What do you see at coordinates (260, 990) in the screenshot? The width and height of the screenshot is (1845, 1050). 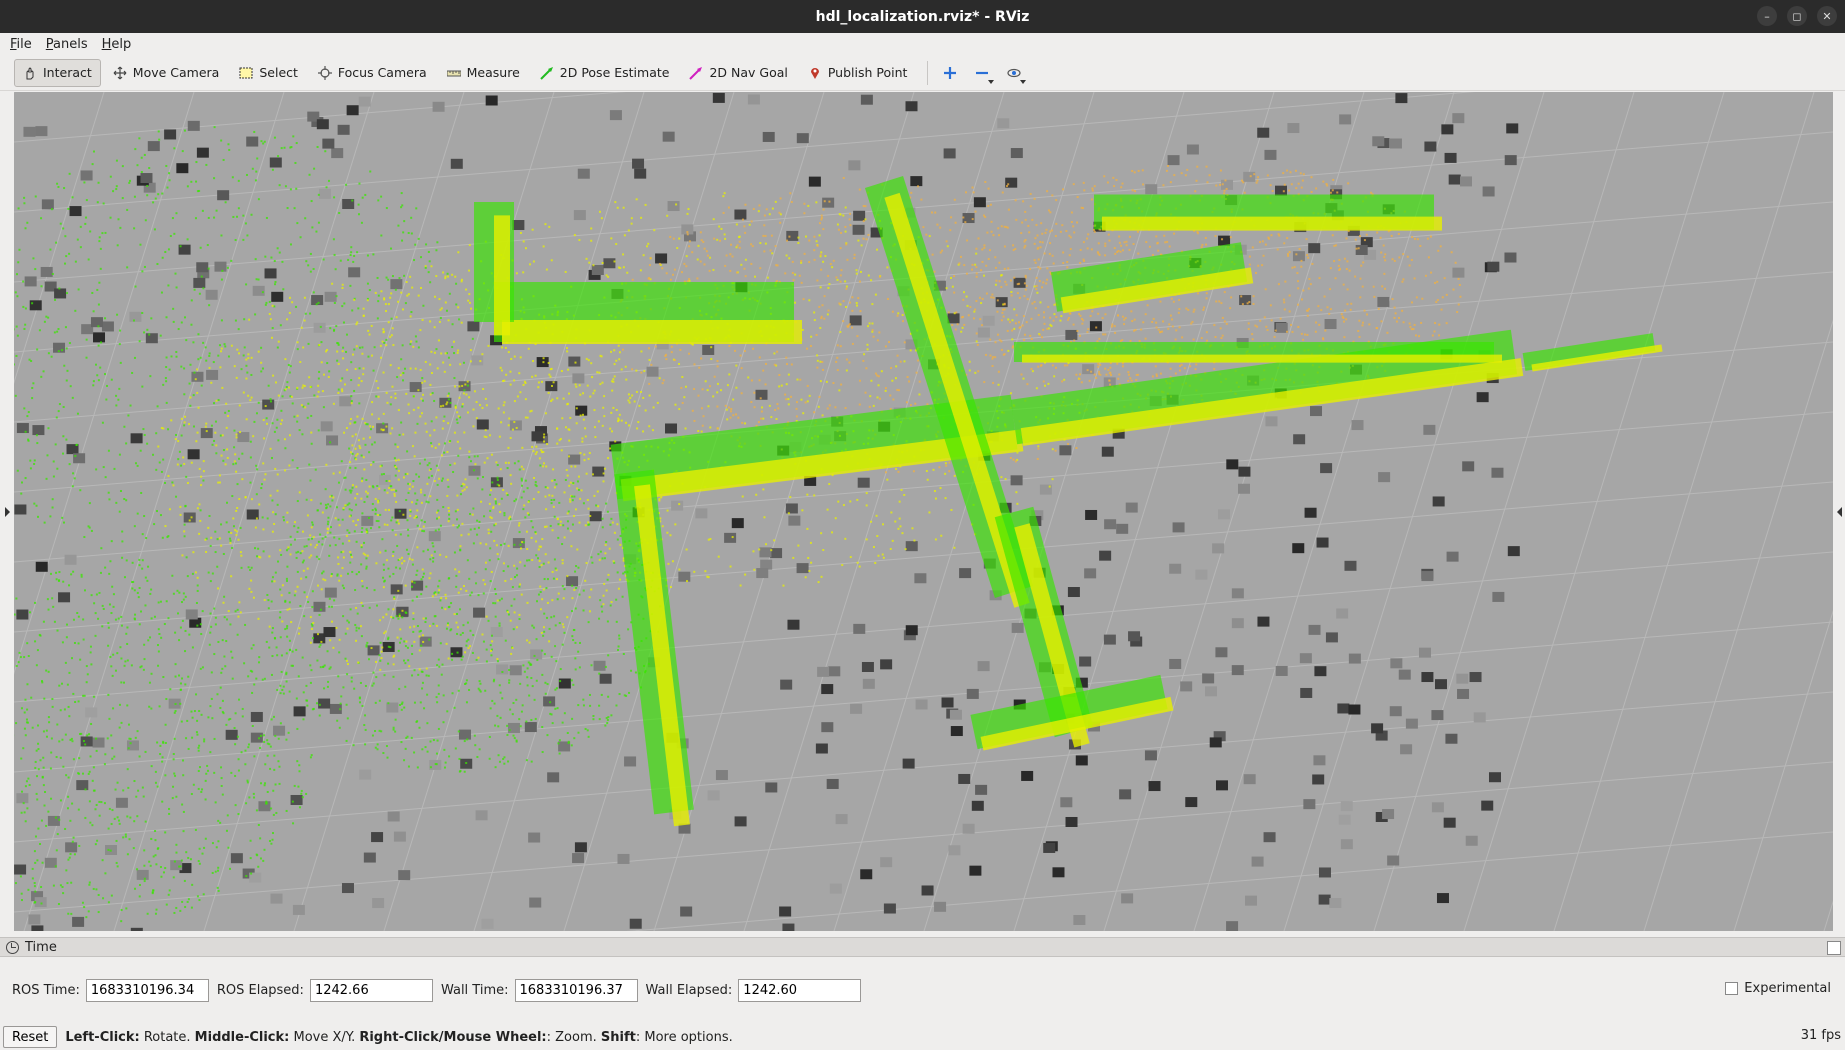 I see `ros-elapsed-label: ROS Elapsed:` at bounding box center [260, 990].